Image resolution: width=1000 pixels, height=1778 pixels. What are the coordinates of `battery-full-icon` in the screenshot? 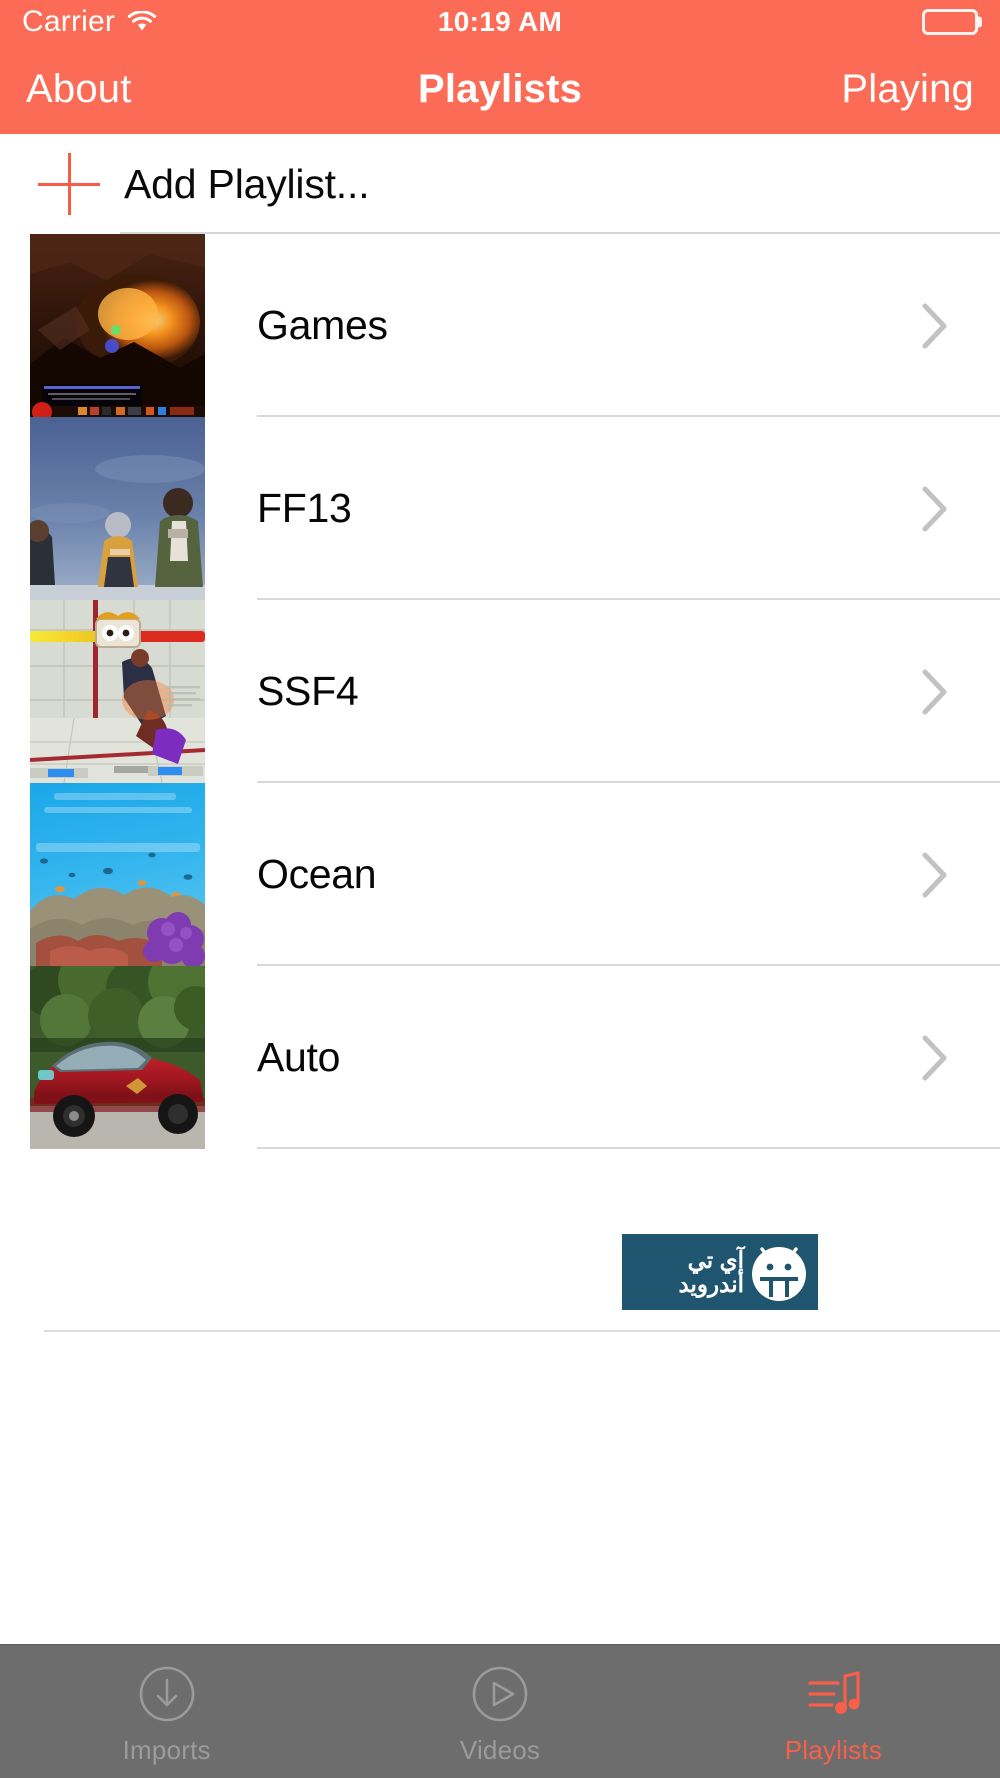 It's located at (952, 22).